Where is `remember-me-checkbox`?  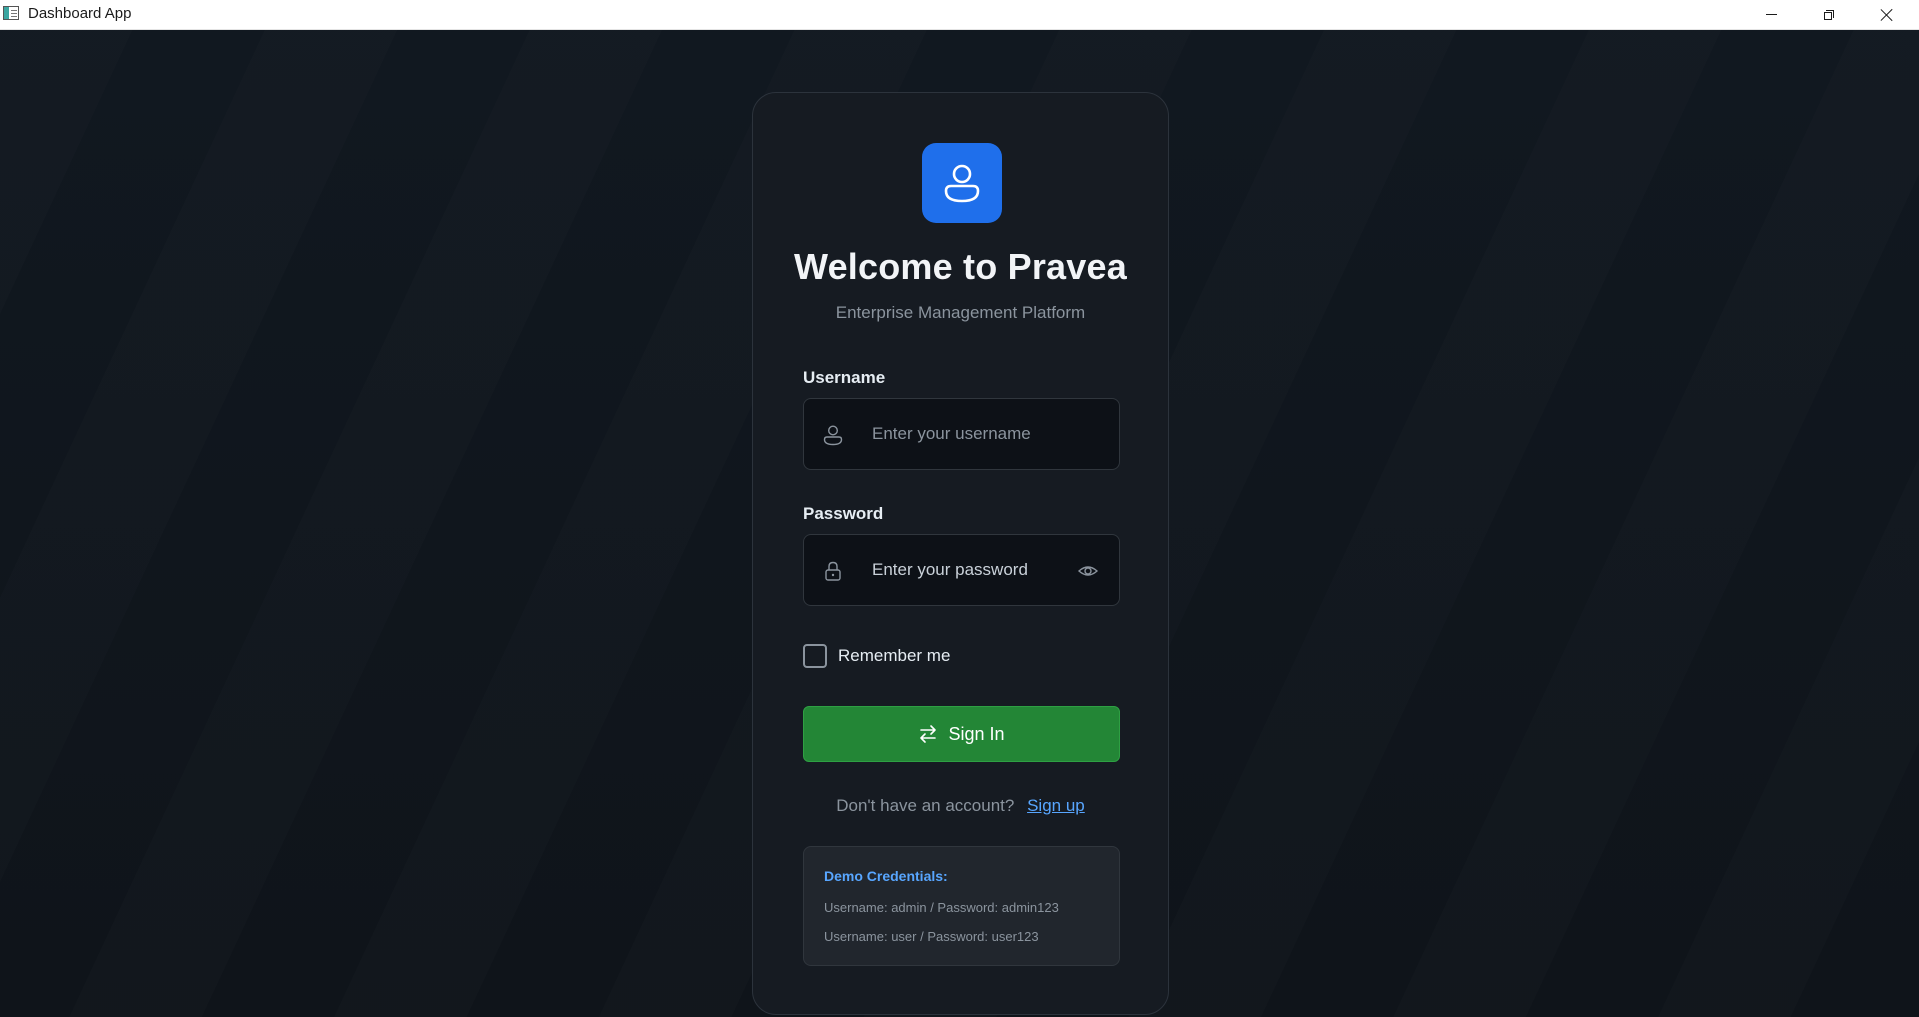
remember-me-checkbox is located at coordinates (815, 656).